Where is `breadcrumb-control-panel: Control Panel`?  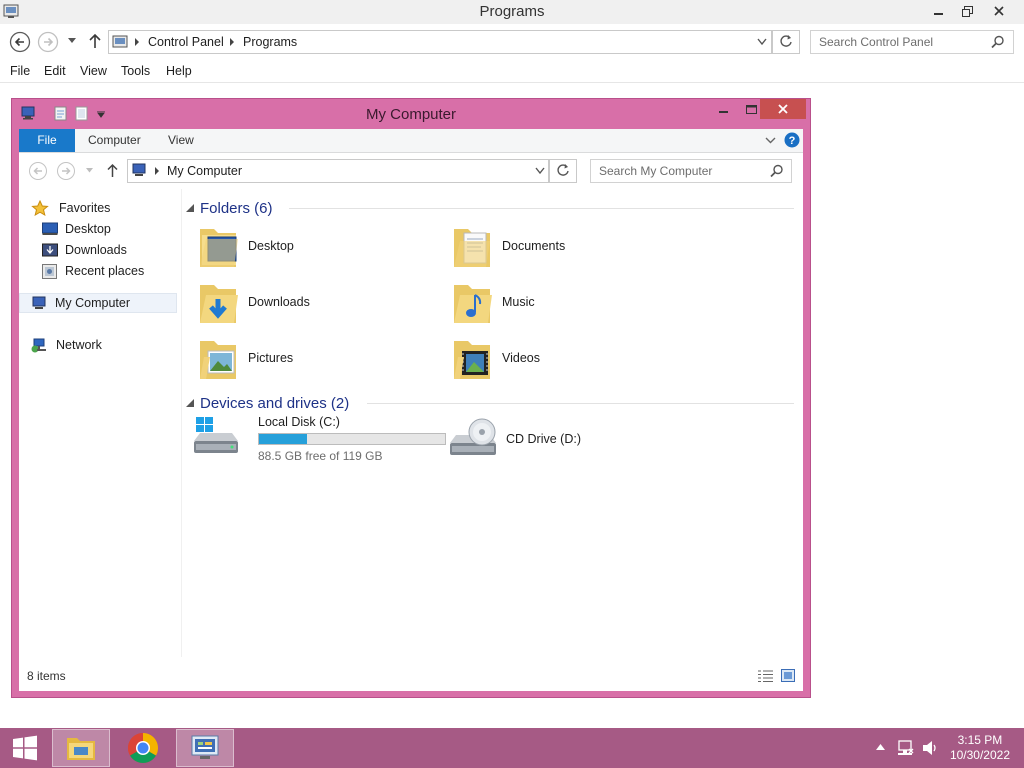
breadcrumb-control-panel: Control Panel is located at coordinates (186, 42).